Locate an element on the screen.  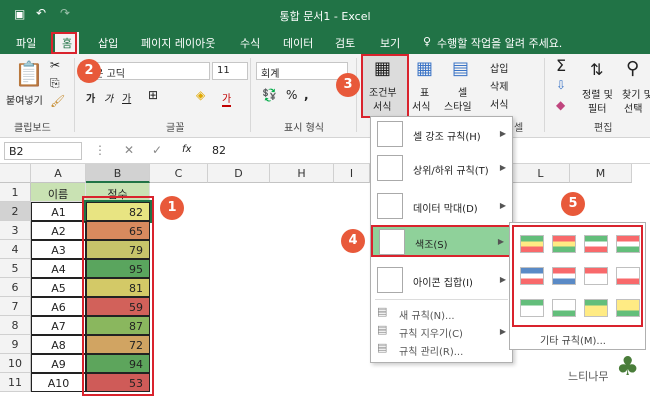
delete-cells-button: 삭제 is located at coordinates (499, 85).